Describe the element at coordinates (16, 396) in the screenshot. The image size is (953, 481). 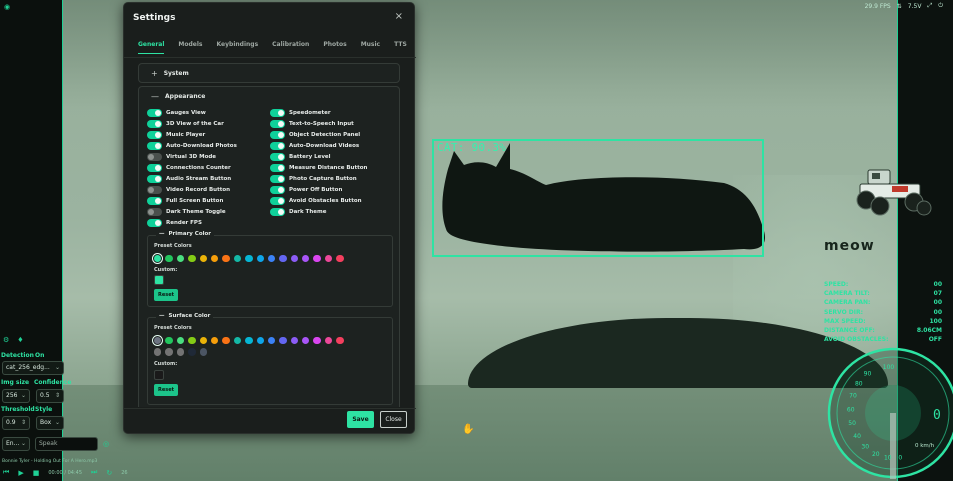
I see `img-size-select: 256 ⌄` at that location.